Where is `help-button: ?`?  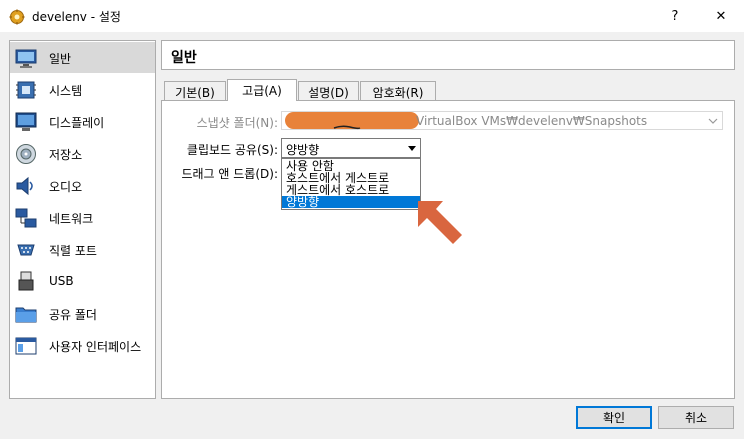 help-button: ? is located at coordinates (675, 16).